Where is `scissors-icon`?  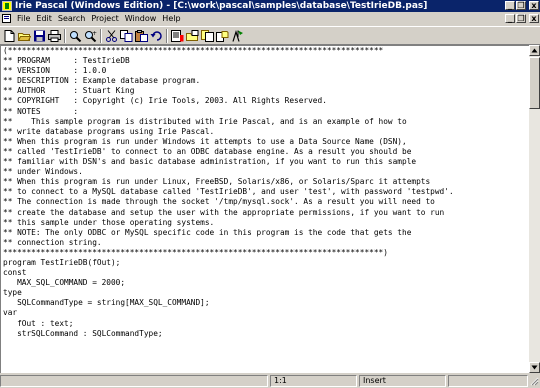 scissors-icon is located at coordinates (111, 36).